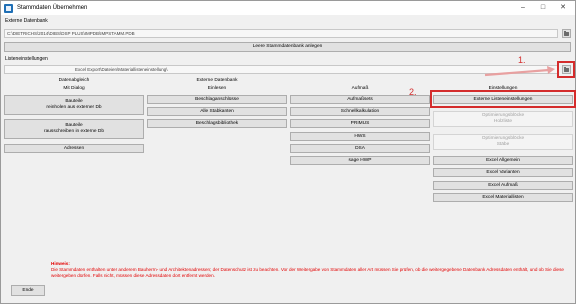  I want to click on mit-dialog-header: Mit Dialog, so click(74, 88).